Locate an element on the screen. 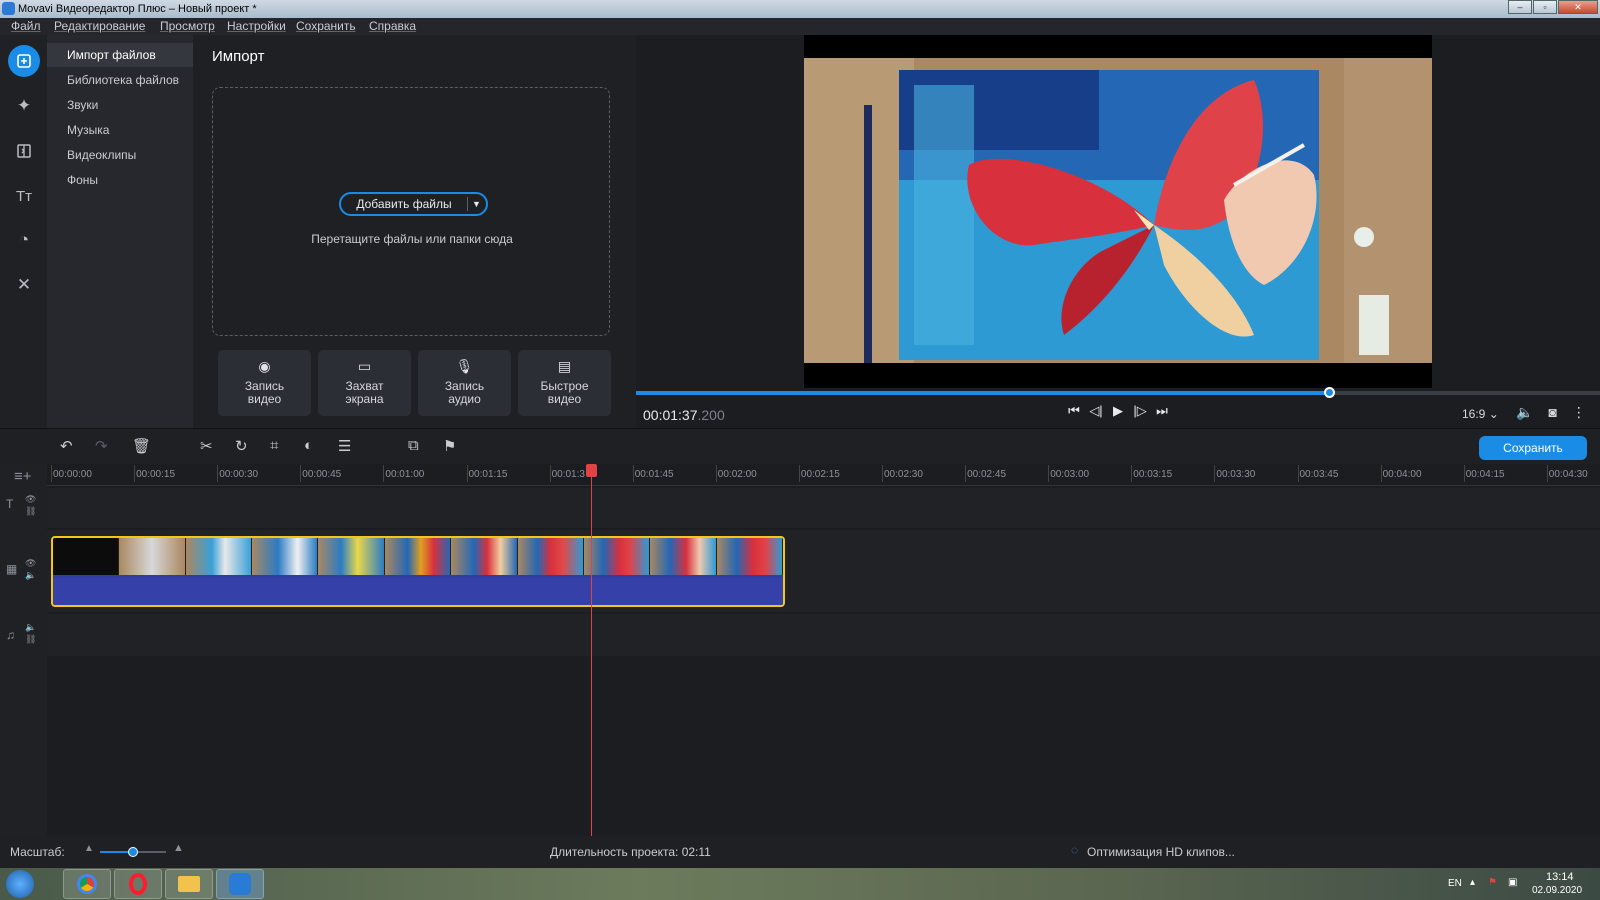 The height and width of the screenshot is (900, 1600). playback-scrubber is located at coordinates (1118, 392).